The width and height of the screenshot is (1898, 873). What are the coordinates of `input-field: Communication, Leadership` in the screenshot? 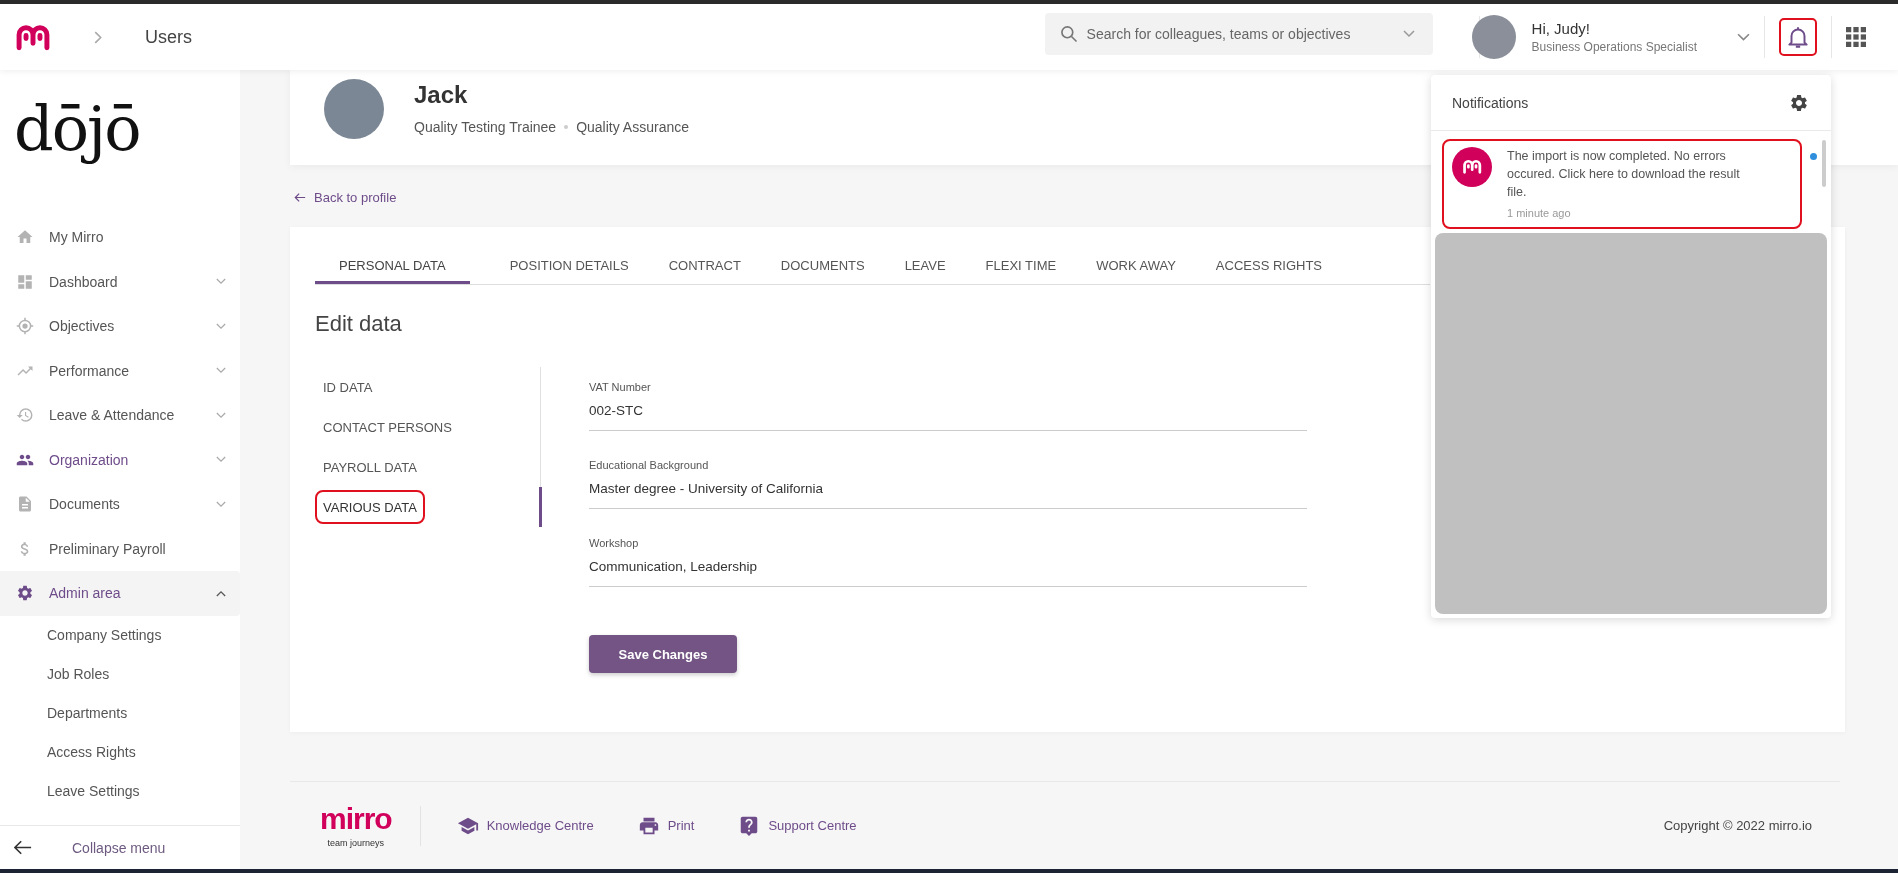 It's located at (948, 573).